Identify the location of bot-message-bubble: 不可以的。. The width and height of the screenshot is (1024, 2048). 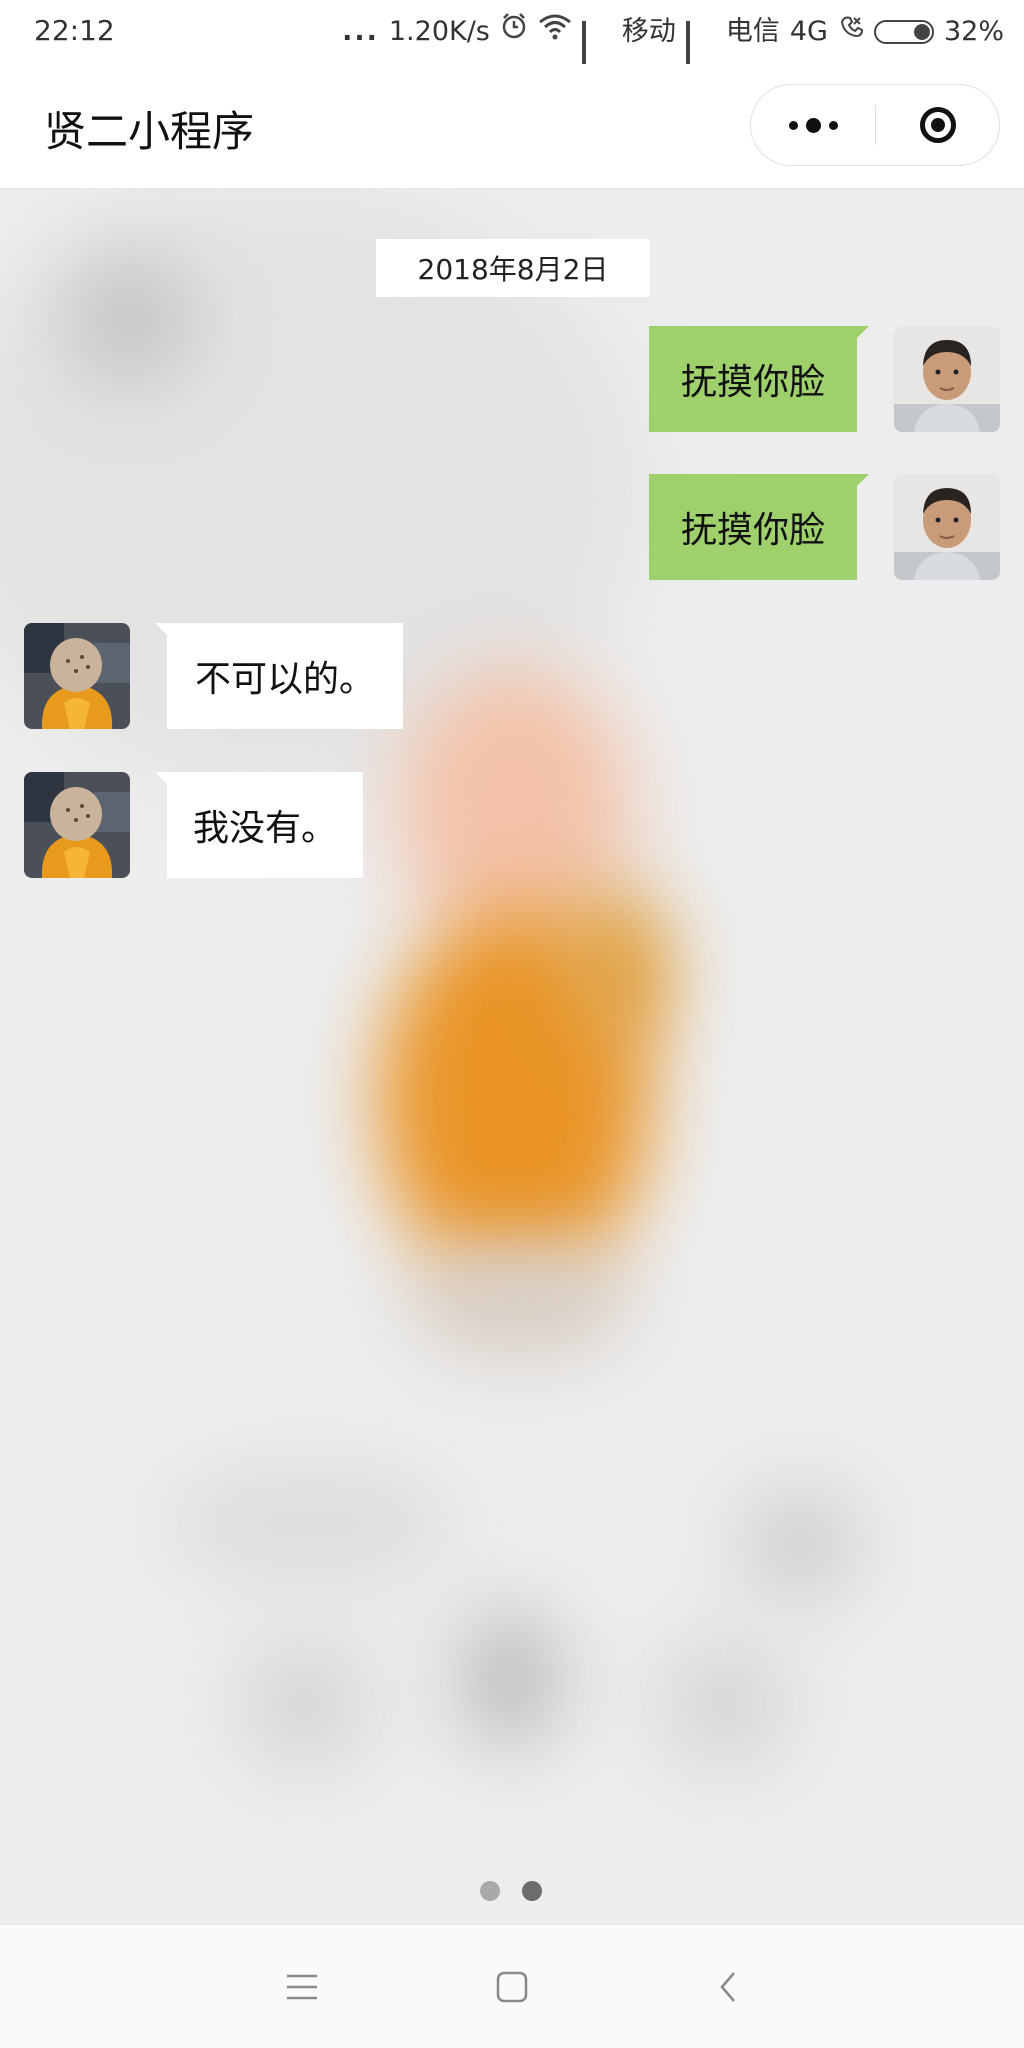
(279, 676).